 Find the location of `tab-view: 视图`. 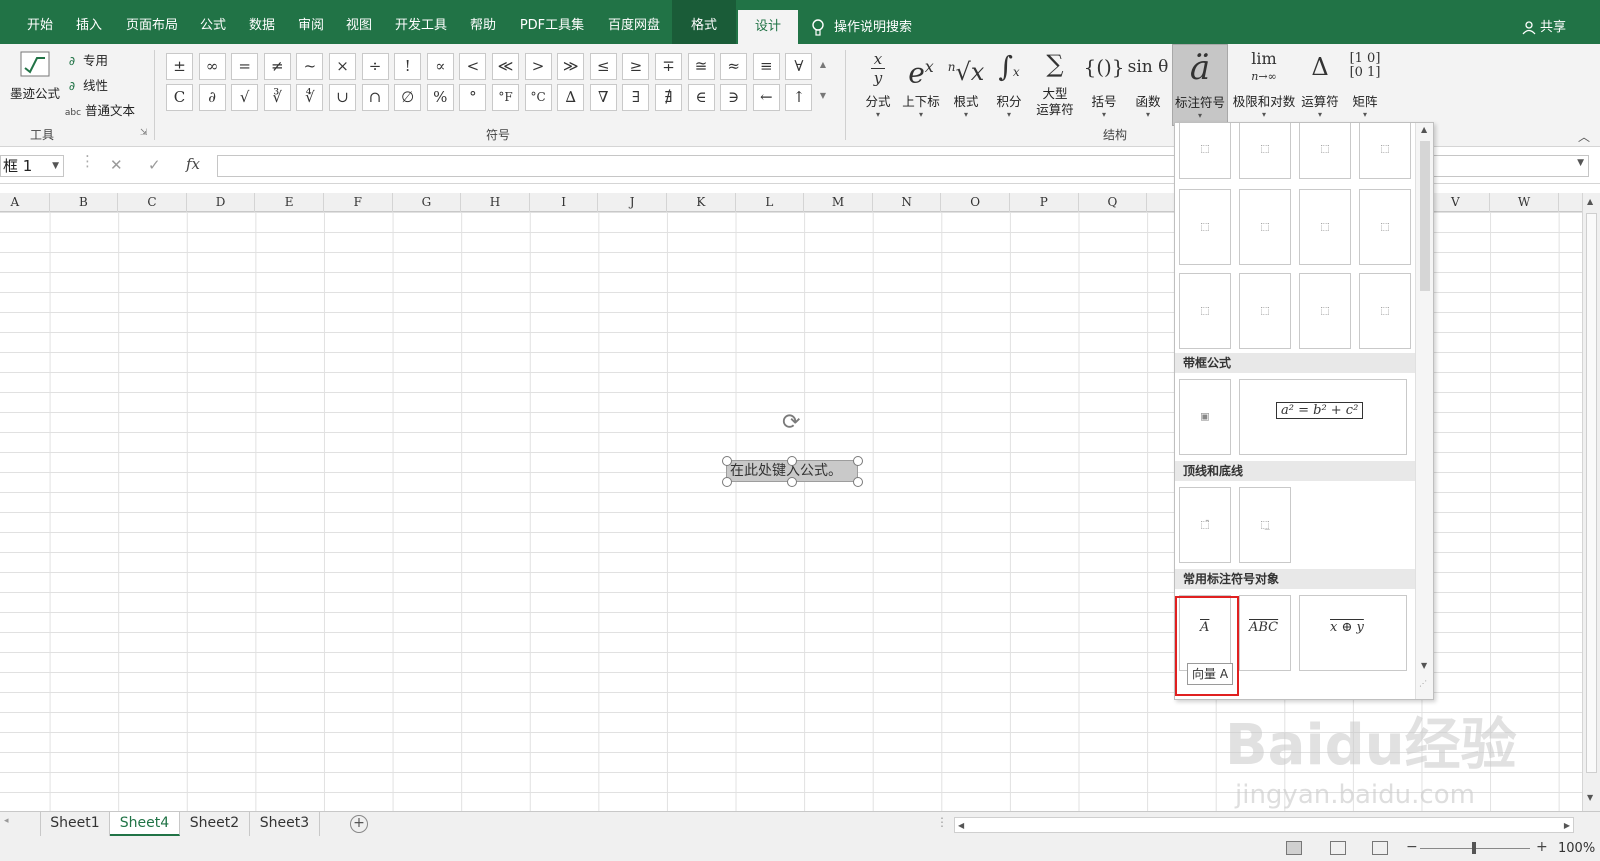

tab-view: 视图 is located at coordinates (359, 22).